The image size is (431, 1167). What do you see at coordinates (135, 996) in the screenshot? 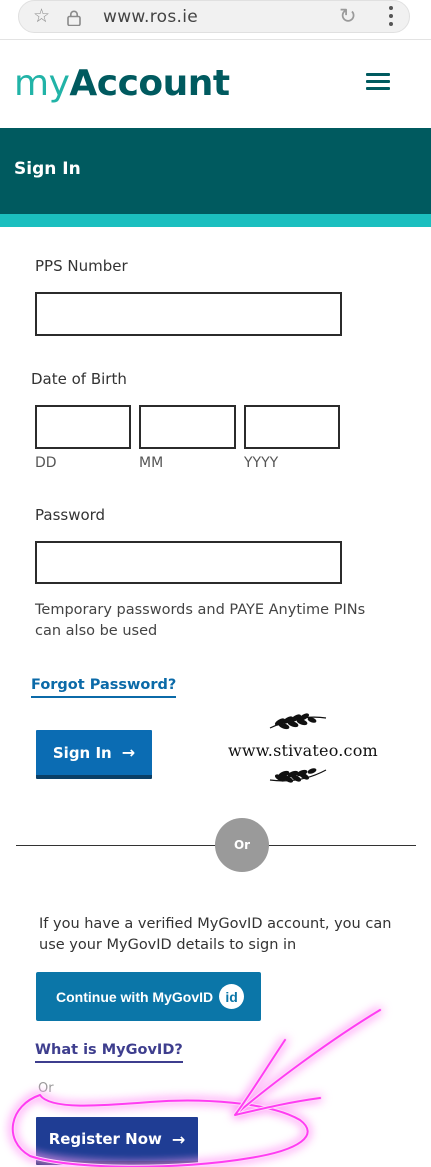
I see `mygovid-button-label: Continue with MyGovID` at bounding box center [135, 996].